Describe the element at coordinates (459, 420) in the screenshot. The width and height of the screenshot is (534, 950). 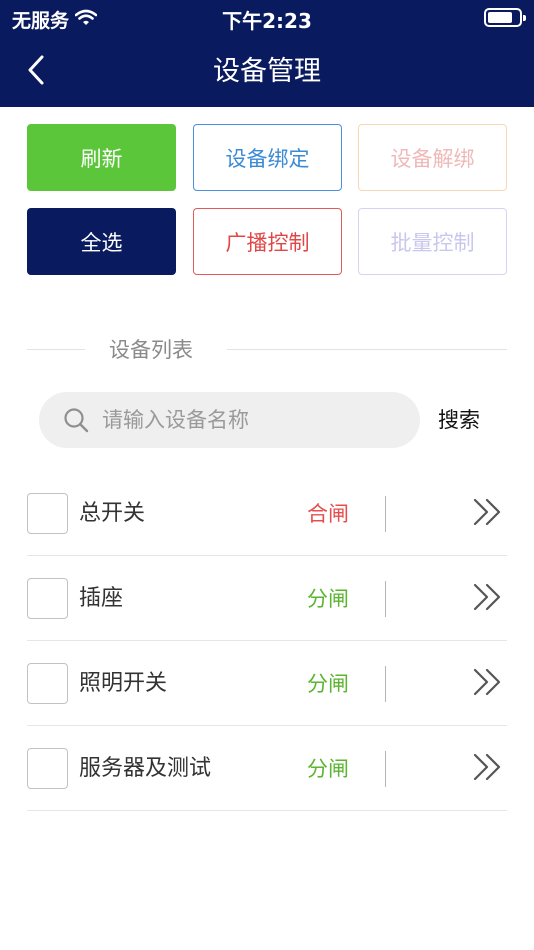
I see `search-button: 搜索` at that location.